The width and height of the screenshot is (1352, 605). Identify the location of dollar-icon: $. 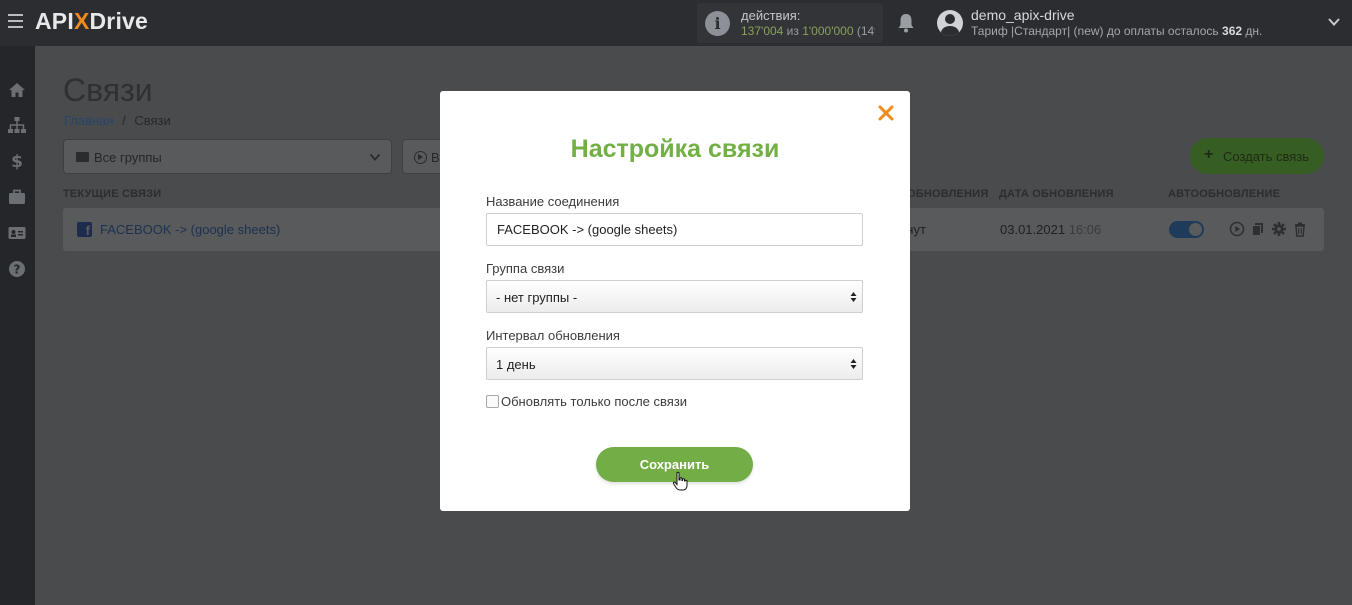
(17, 161).